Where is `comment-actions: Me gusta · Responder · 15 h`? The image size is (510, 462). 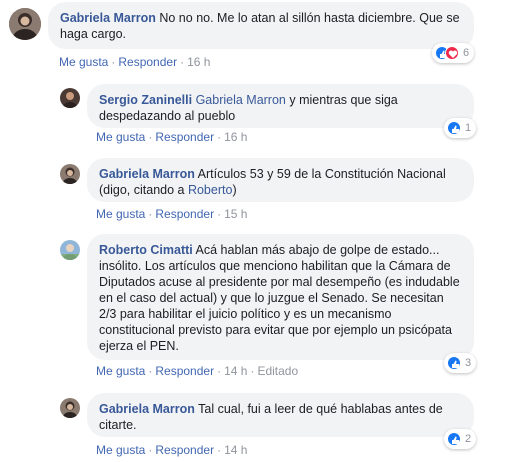 comment-actions: Me gusta · Responder · 15 h is located at coordinates (172, 214).